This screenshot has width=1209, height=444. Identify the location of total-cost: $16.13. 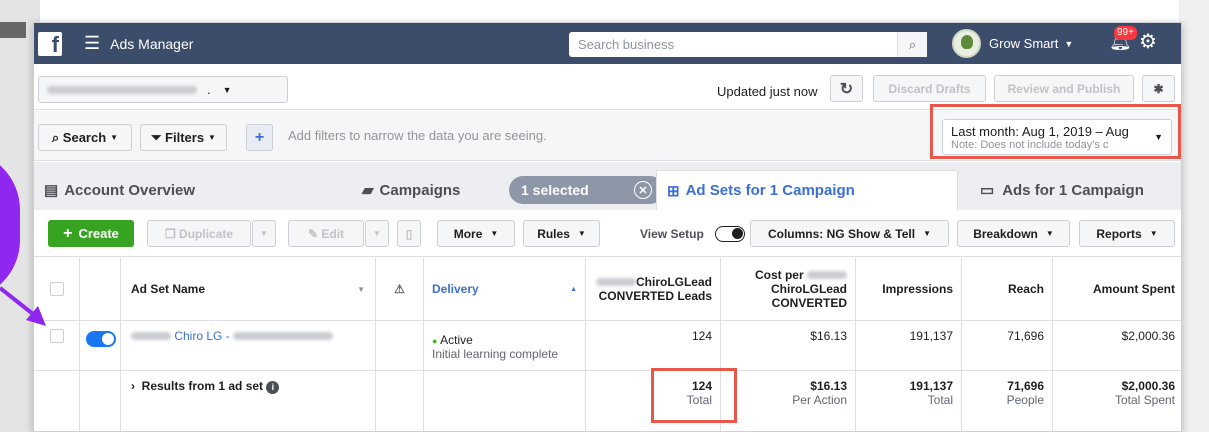
(828, 386).